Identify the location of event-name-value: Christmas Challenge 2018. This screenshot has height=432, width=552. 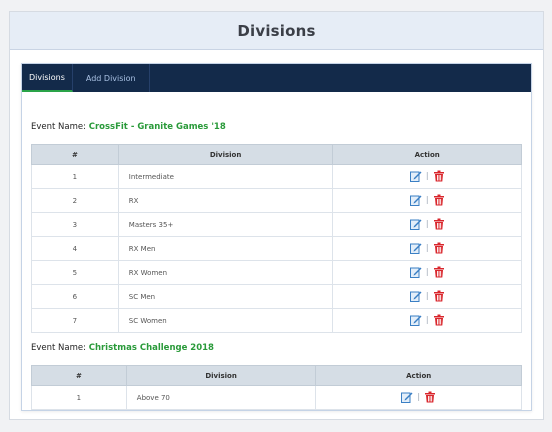
(151, 348).